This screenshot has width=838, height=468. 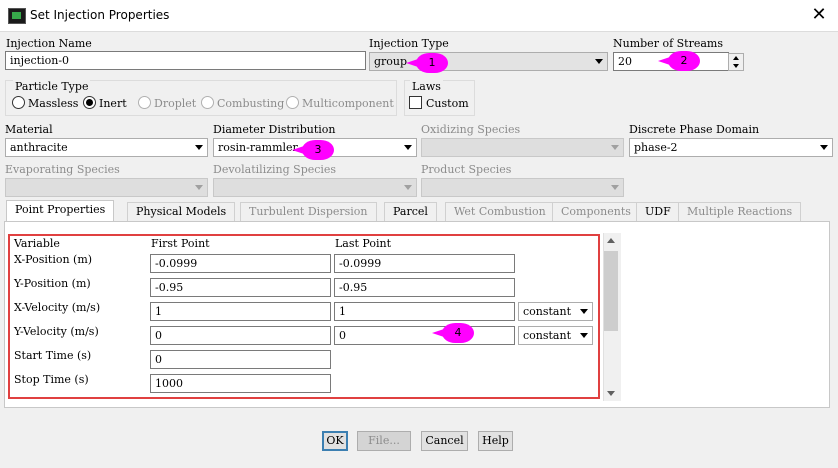 I want to click on cancel-button: Cancel, so click(x=444, y=441).